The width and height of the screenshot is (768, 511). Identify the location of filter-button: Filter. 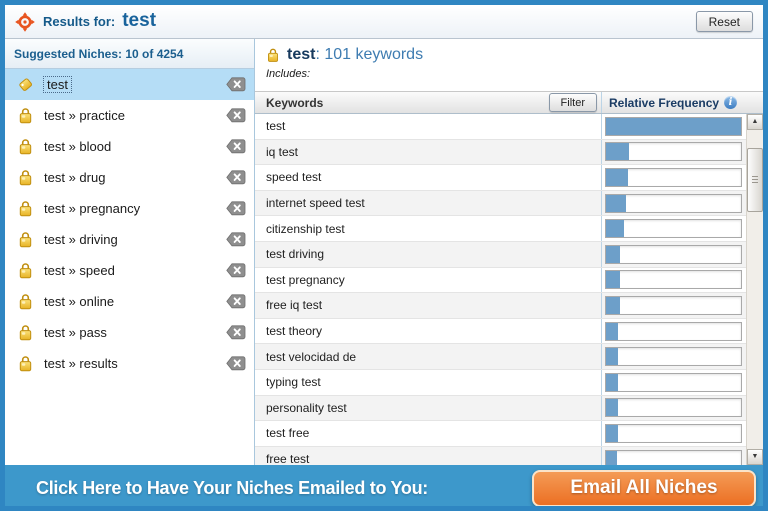
(572, 102).